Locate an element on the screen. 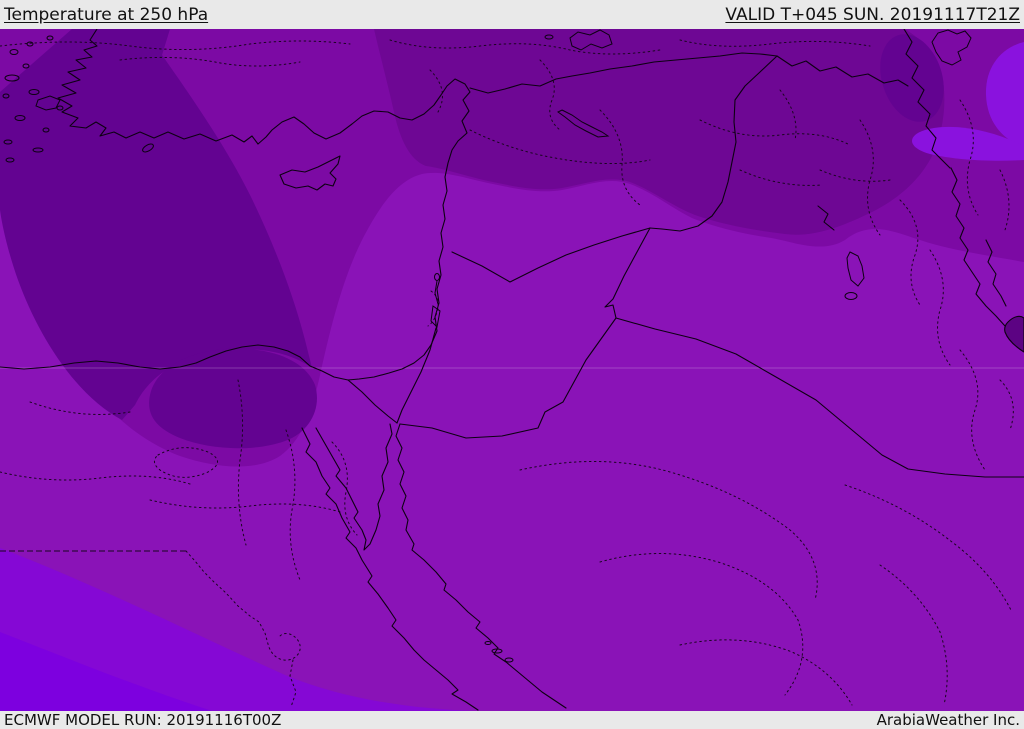  map-title: Temperature at 250 hPa is located at coordinates (106, 14).